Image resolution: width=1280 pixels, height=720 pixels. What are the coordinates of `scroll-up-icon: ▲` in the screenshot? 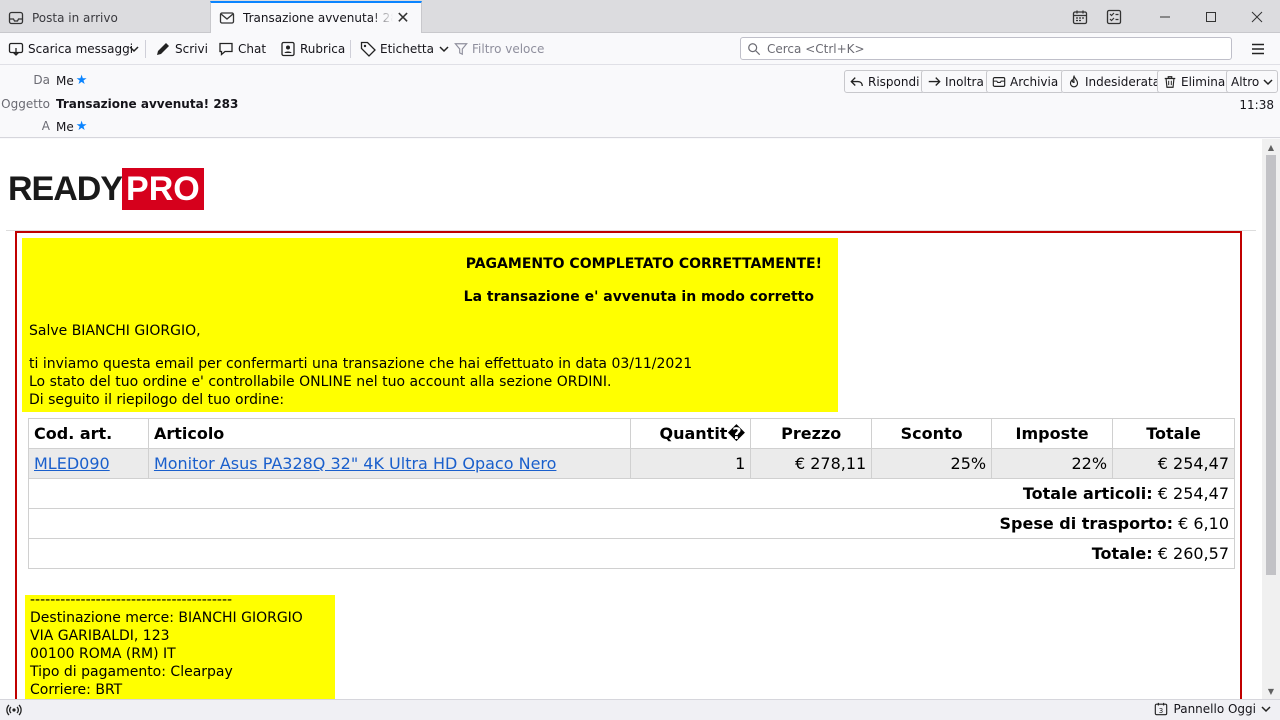 It's located at (1271, 147).